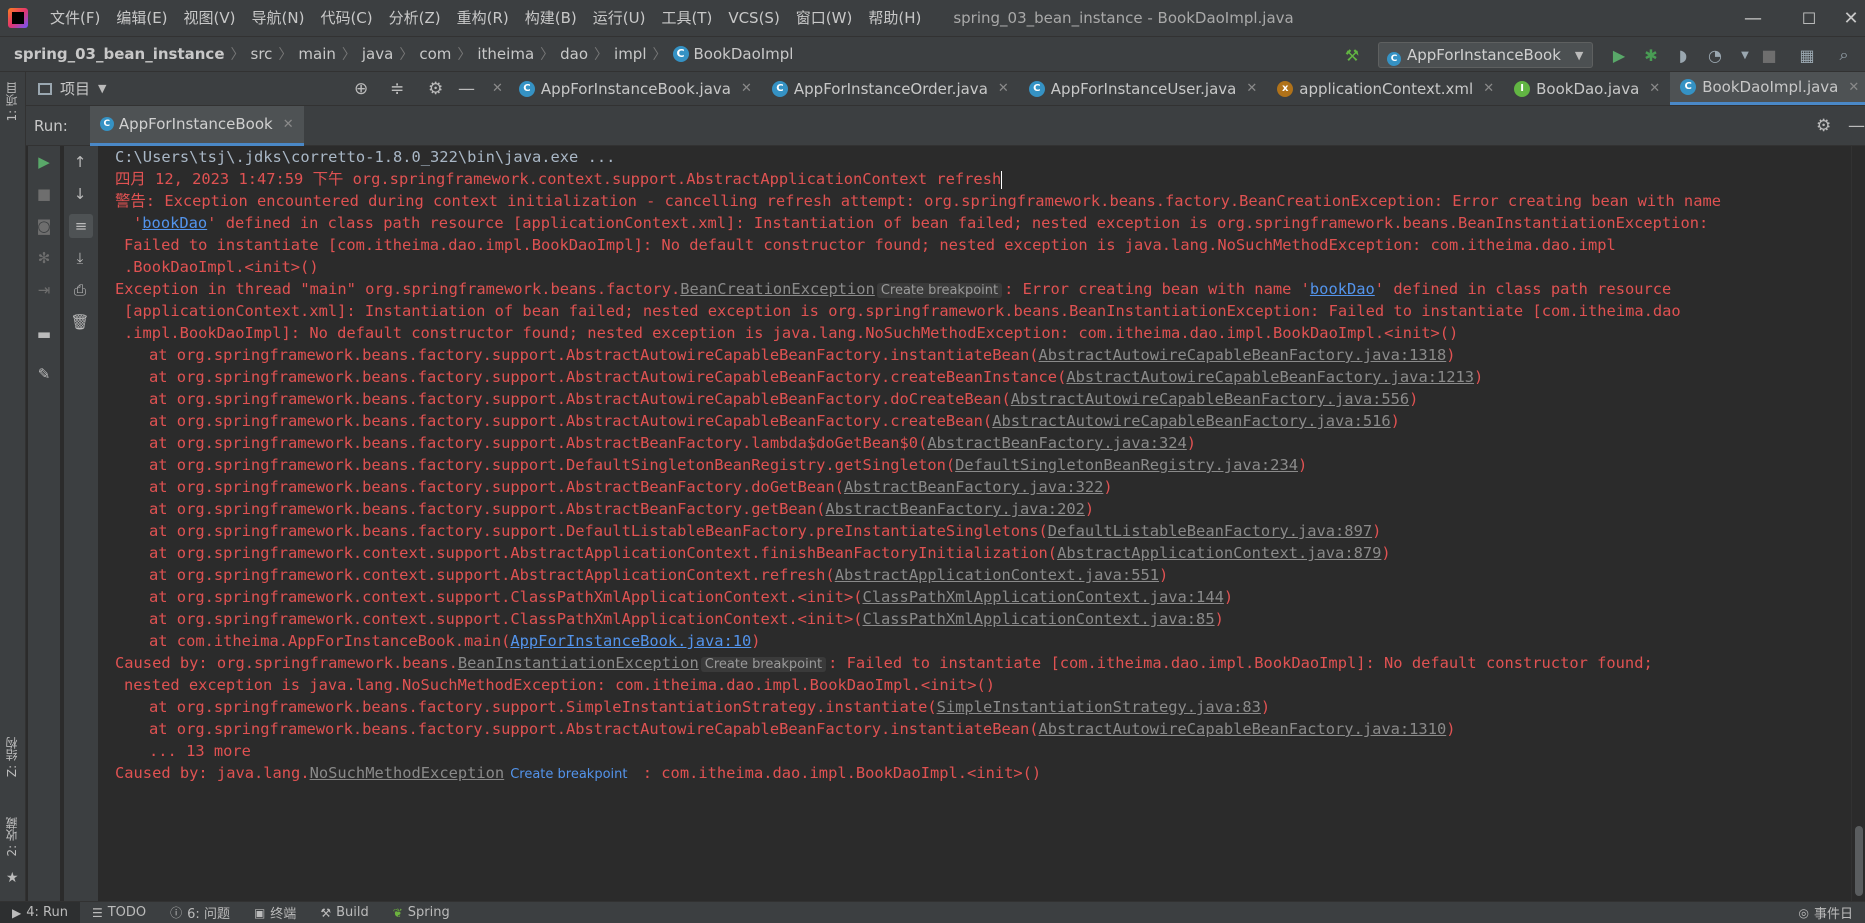 The width and height of the screenshot is (1865, 923). I want to click on run-tool-button: ▶ 4: Run, so click(40, 912).